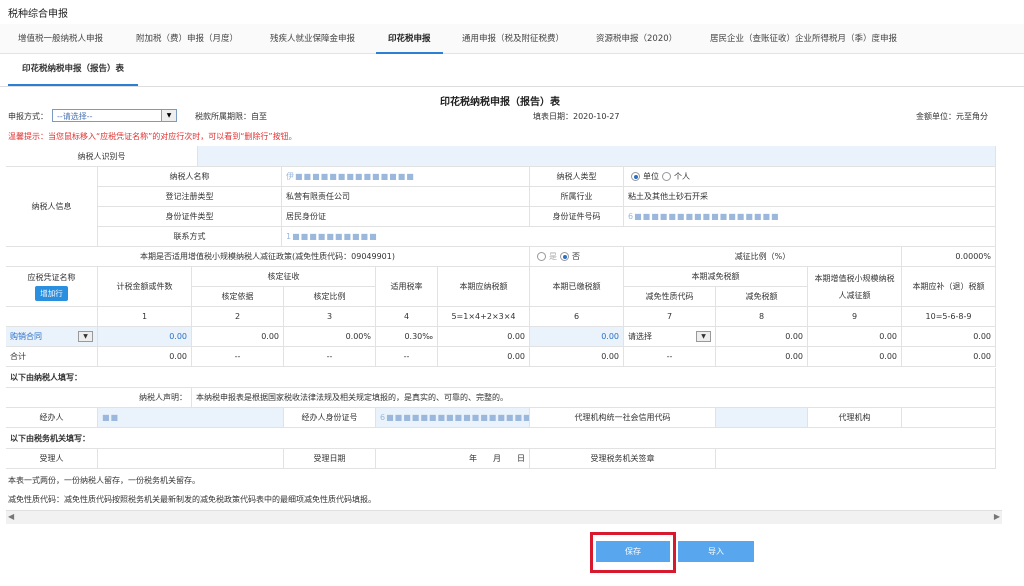 The width and height of the screenshot is (1024, 586). Describe the element at coordinates (11, 516) in the screenshot. I see `scroll-left-icon: ◀` at that location.